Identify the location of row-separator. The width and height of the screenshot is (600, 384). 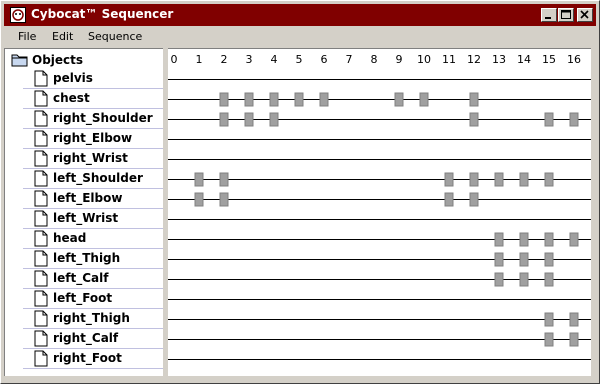
(93, 368).